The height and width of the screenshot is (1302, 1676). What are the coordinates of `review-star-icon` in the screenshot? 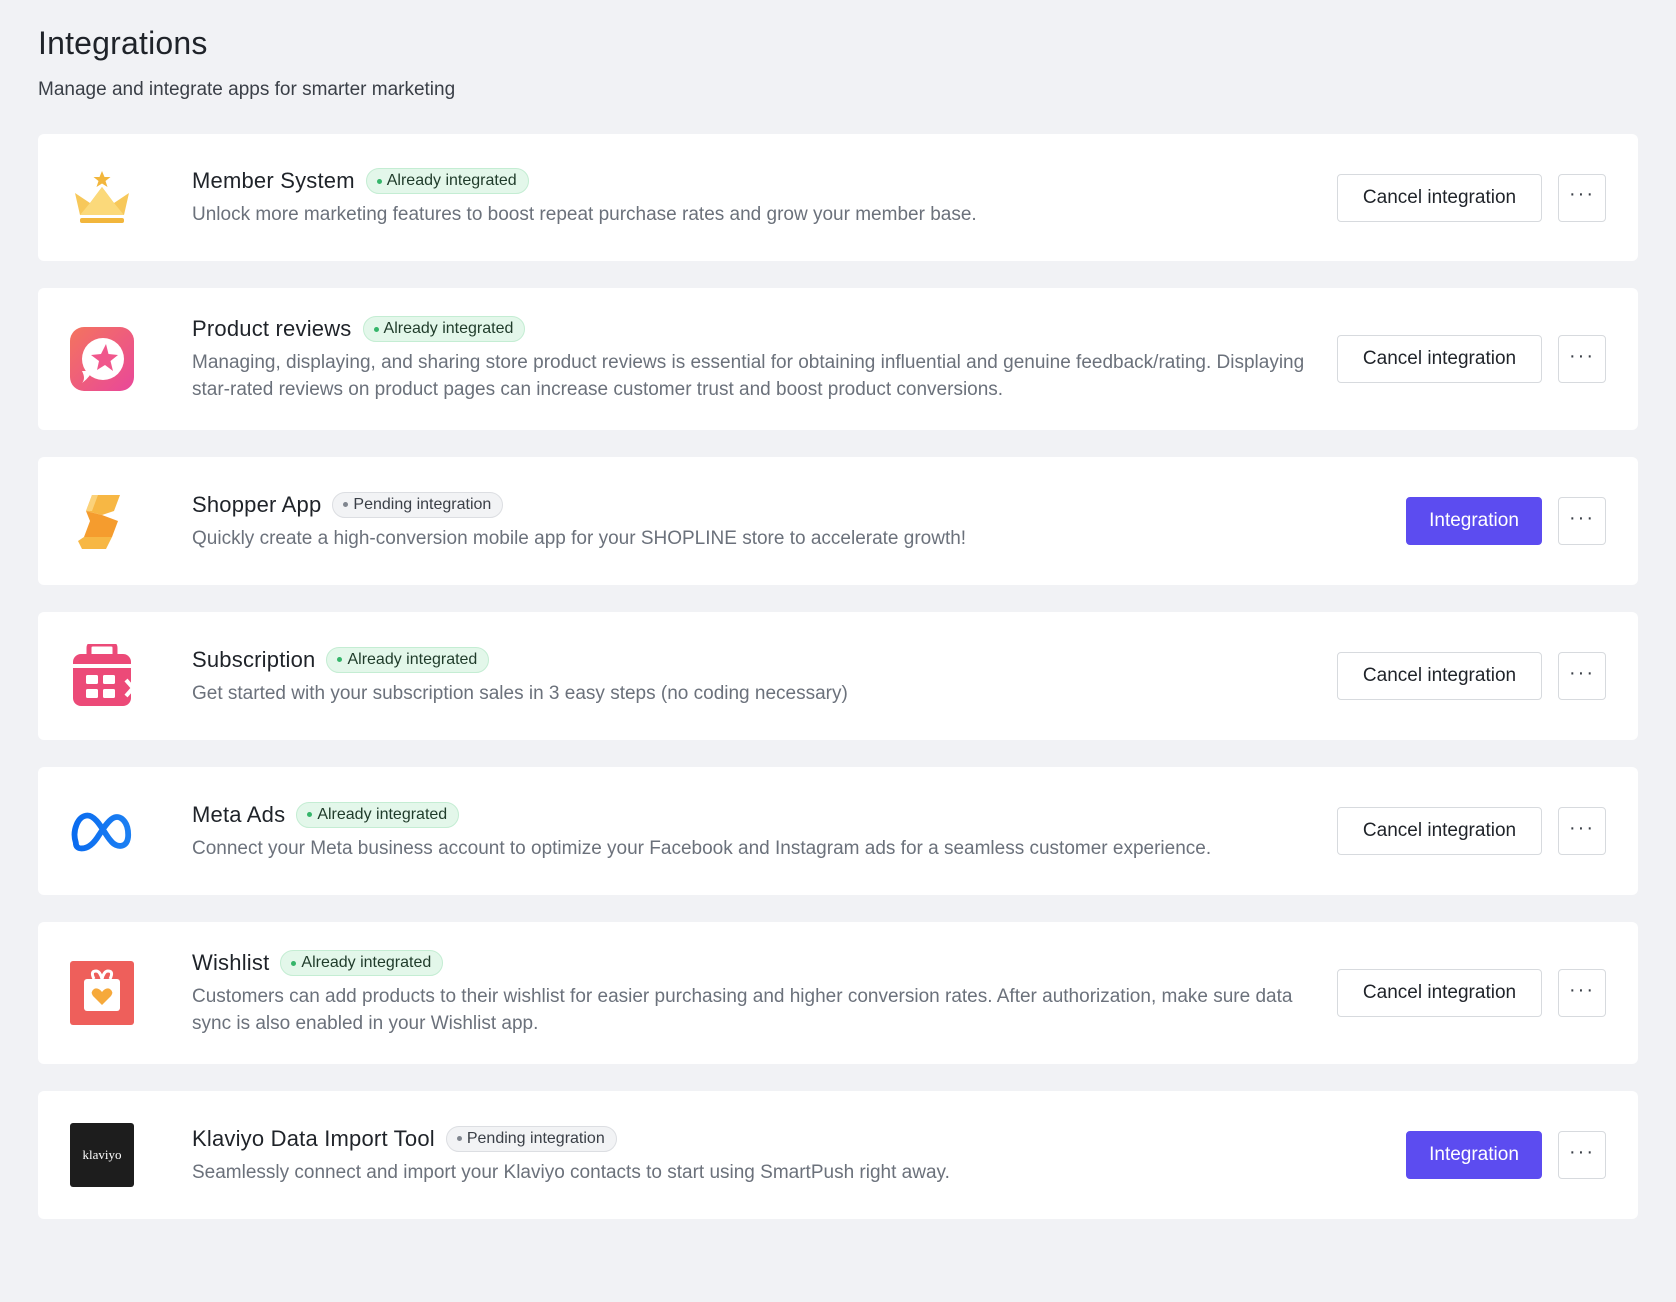 It's located at (102, 359).